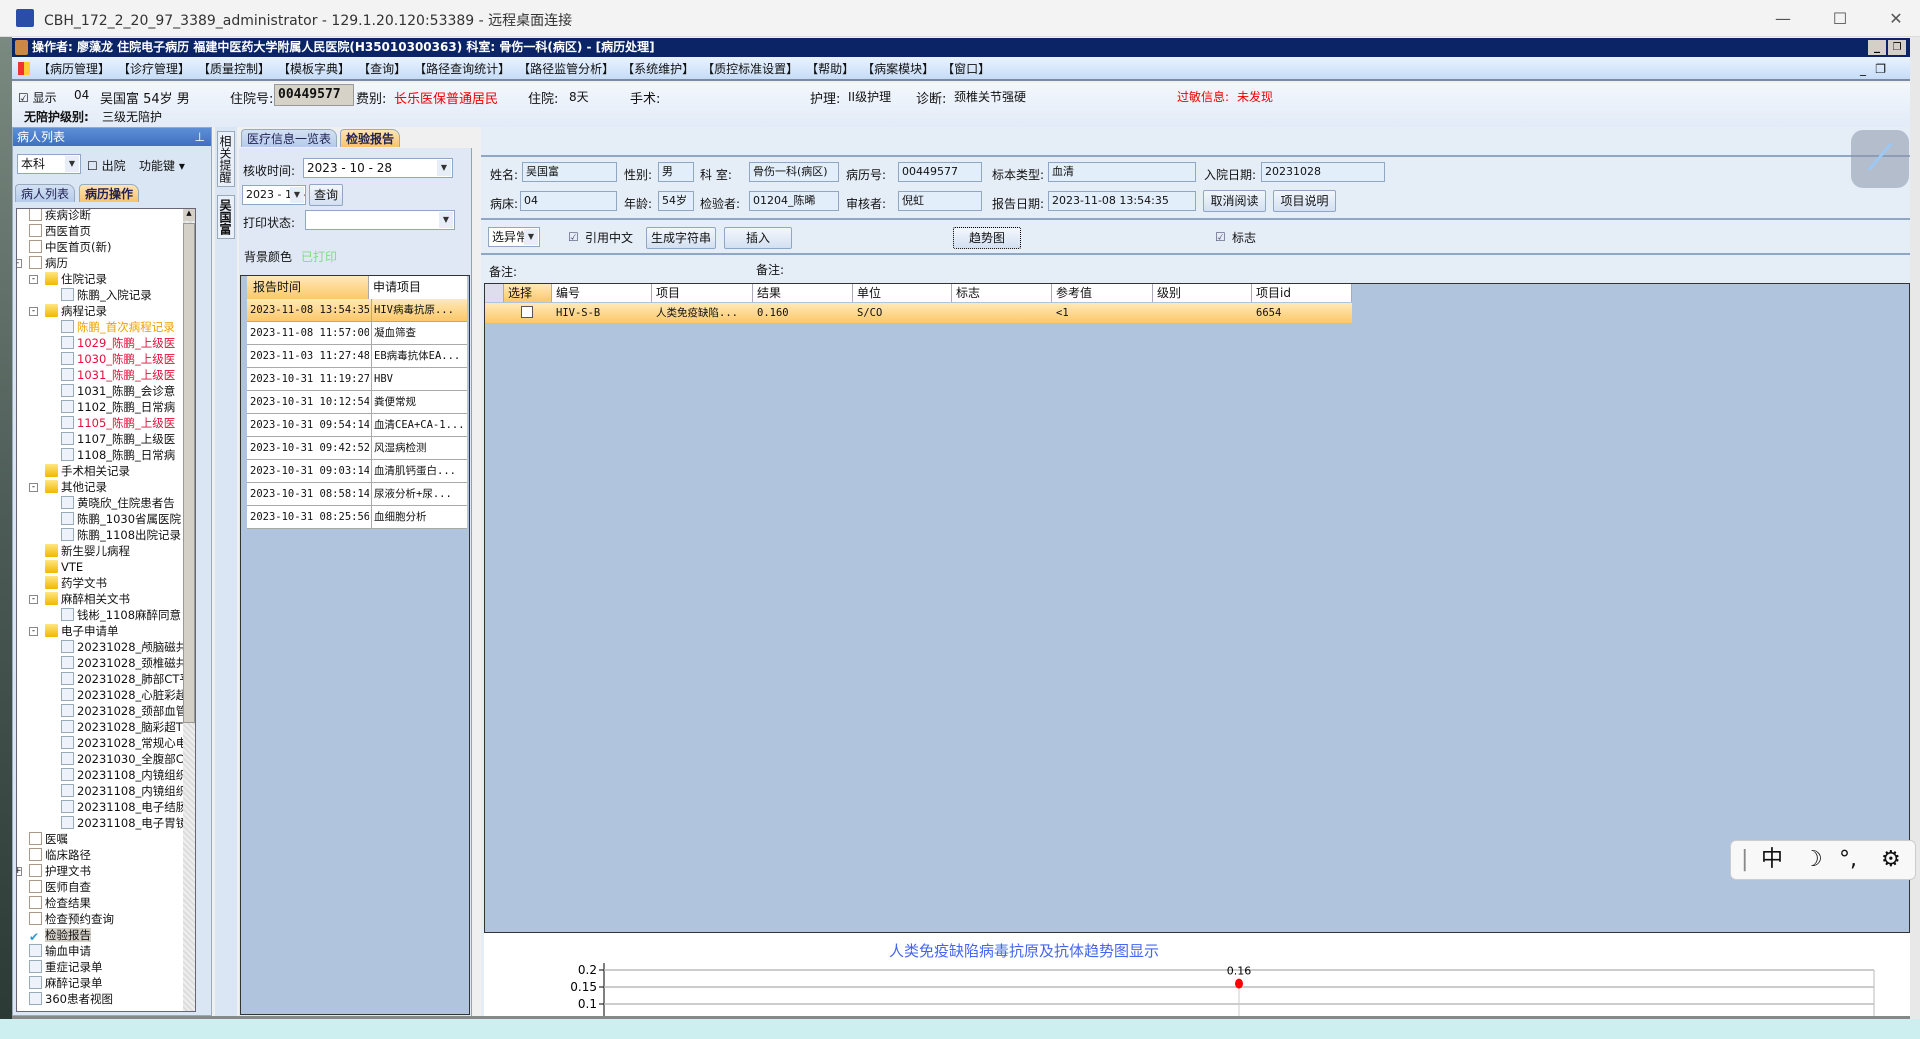  What do you see at coordinates (124, 807) in the screenshot?
I see `tree-item: 20231108_电子结肠` at bounding box center [124, 807].